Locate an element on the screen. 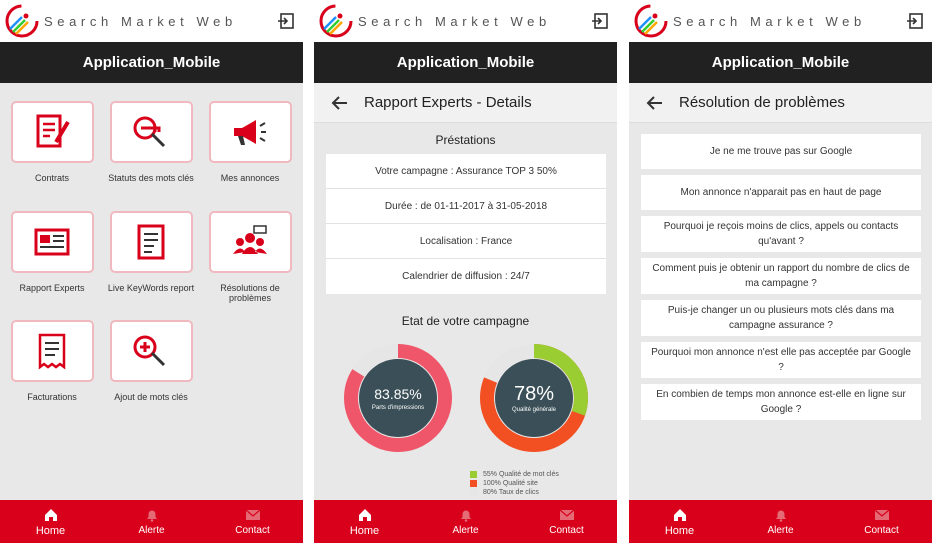 Image resolution: width=932 pixels, height=543 pixels. tile-statuts: Statuts des mots clés is located at coordinates (151, 142).